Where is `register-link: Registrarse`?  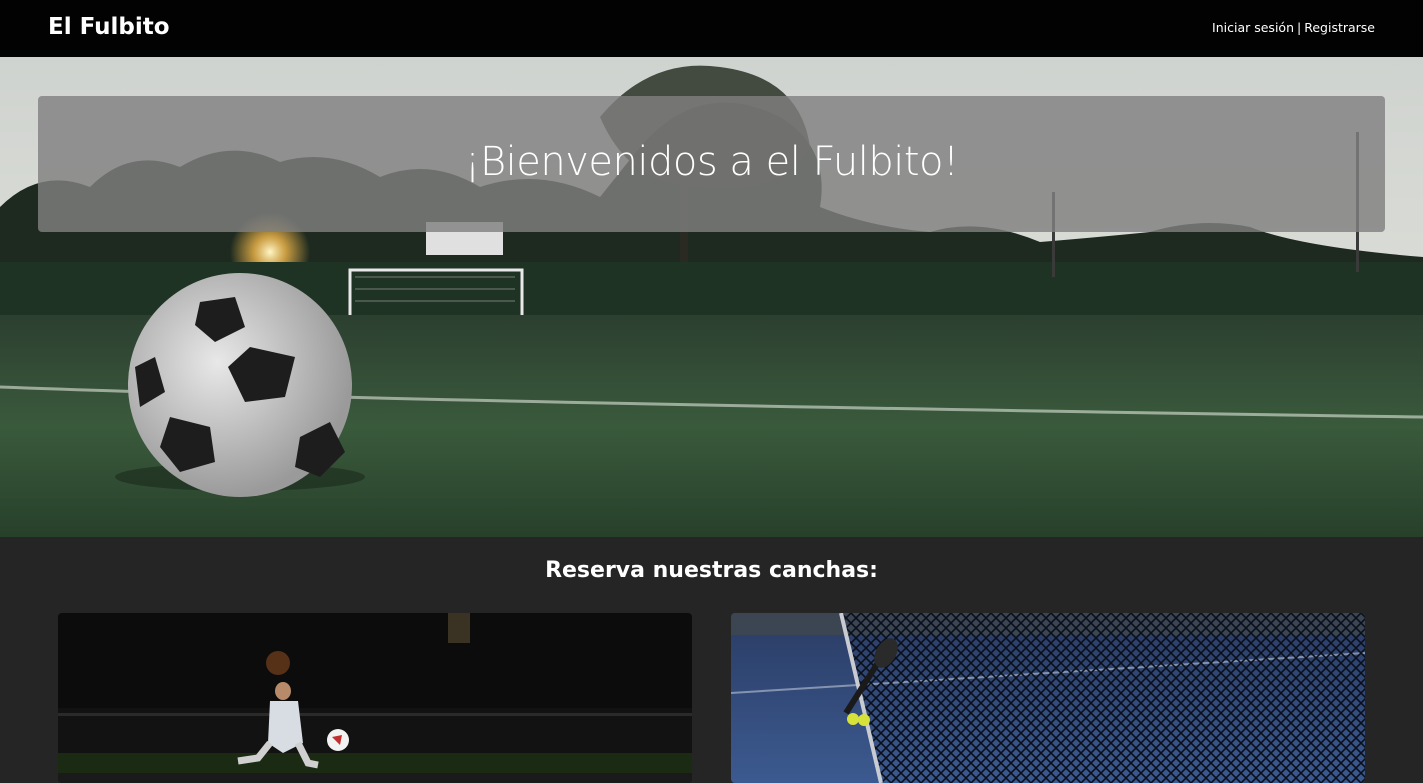 register-link: Registrarse is located at coordinates (1339, 27).